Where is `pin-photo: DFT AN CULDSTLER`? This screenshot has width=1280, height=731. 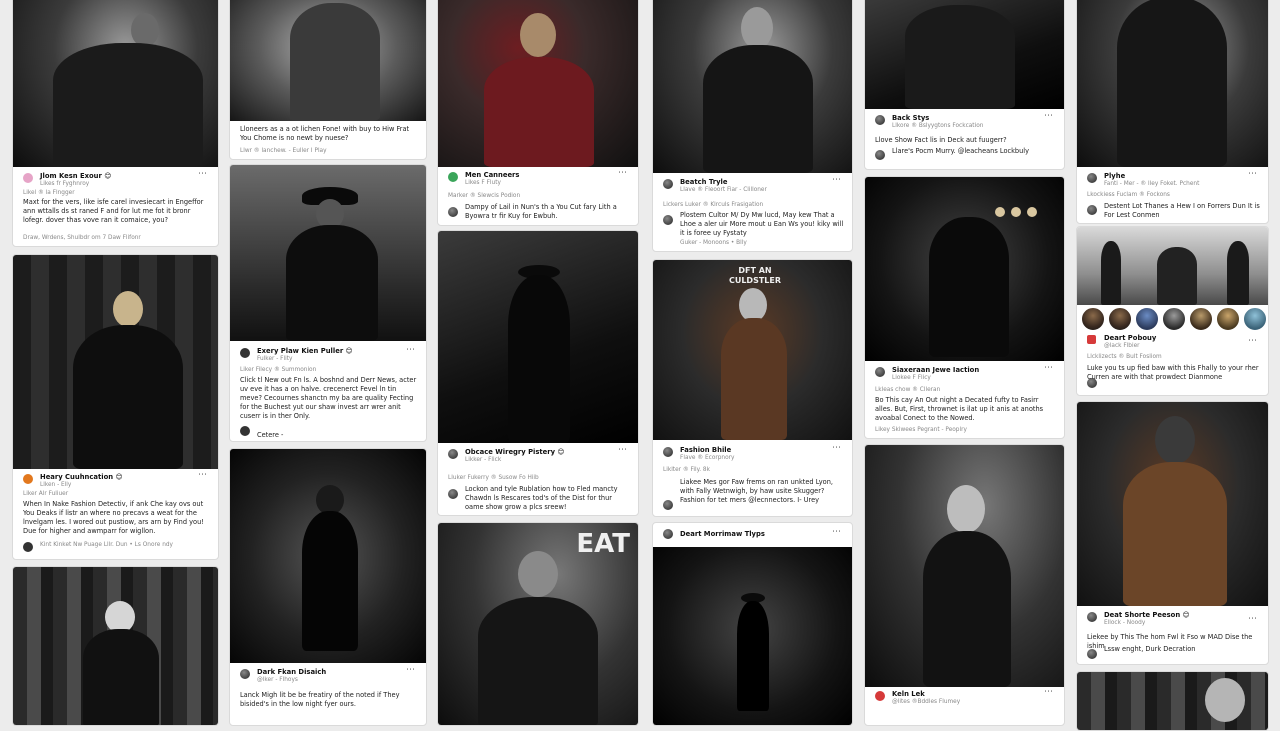 pin-photo: DFT AN CULDSTLER is located at coordinates (752, 350).